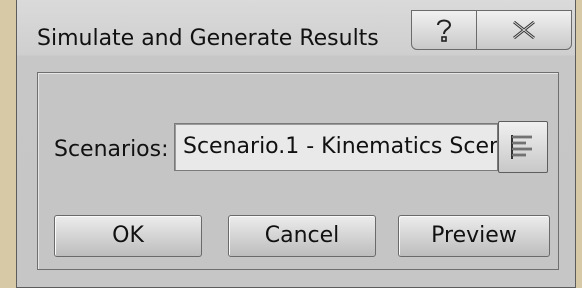 The height and width of the screenshot is (288, 582). What do you see at coordinates (302, 236) in the screenshot?
I see `cancel-button: Cancel` at bounding box center [302, 236].